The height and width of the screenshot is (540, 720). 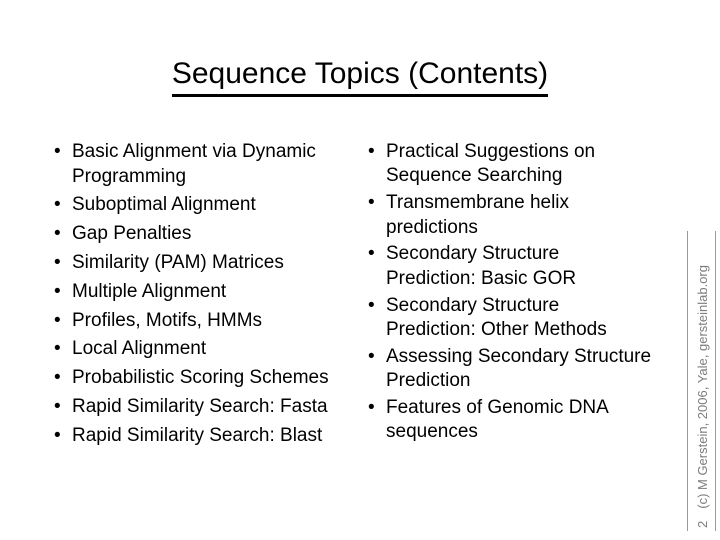 I want to click on list-item-label: Suboptimal Alignment, so click(x=164, y=205).